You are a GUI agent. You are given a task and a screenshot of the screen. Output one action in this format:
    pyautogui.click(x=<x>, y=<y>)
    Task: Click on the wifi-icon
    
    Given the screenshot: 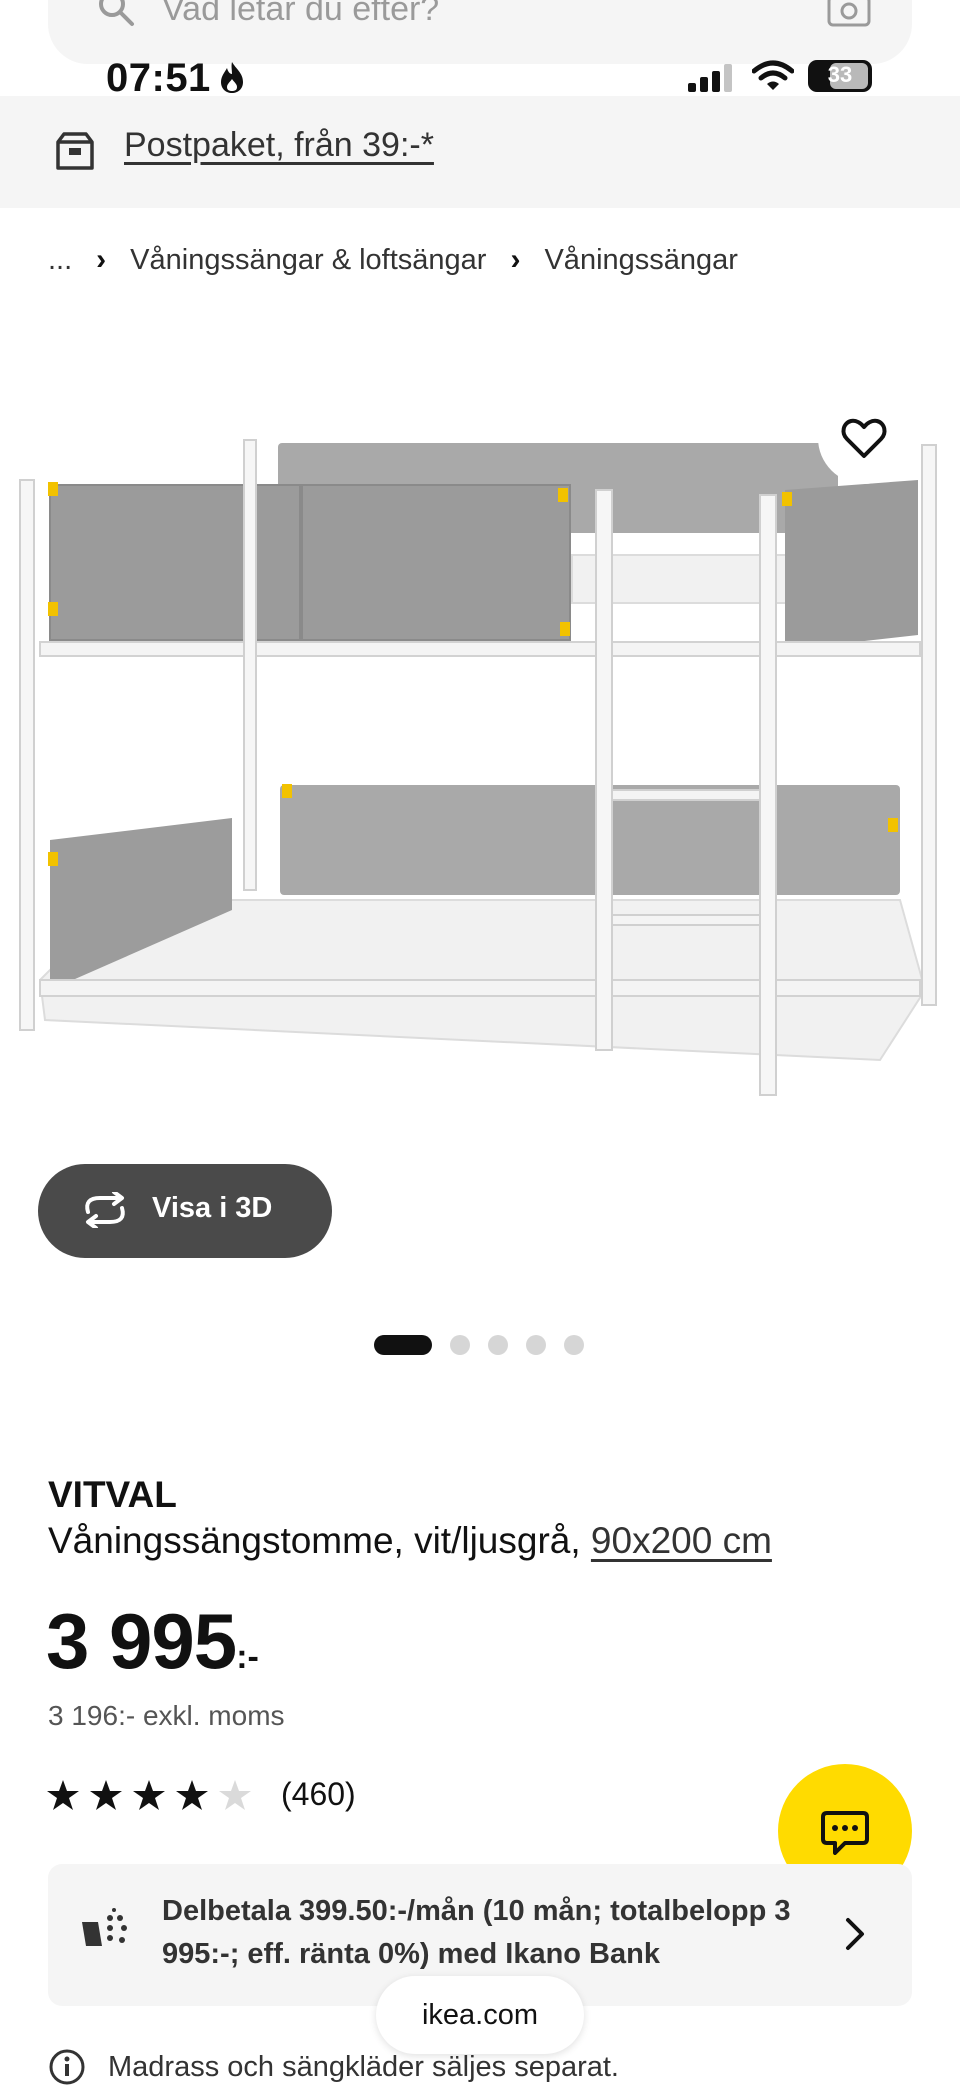 What is the action you would take?
    pyautogui.click(x=773, y=75)
    